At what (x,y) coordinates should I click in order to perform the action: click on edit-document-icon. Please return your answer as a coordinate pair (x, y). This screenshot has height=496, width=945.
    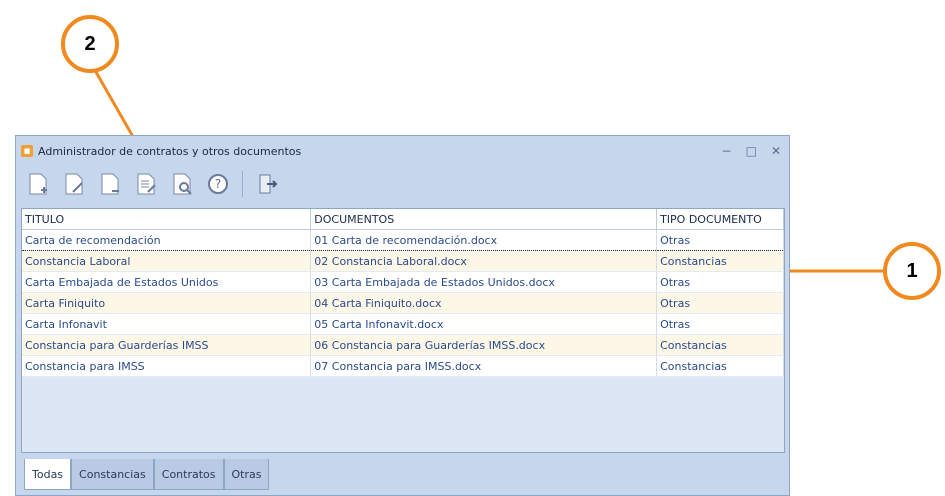
    Looking at the image, I should click on (74, 184).